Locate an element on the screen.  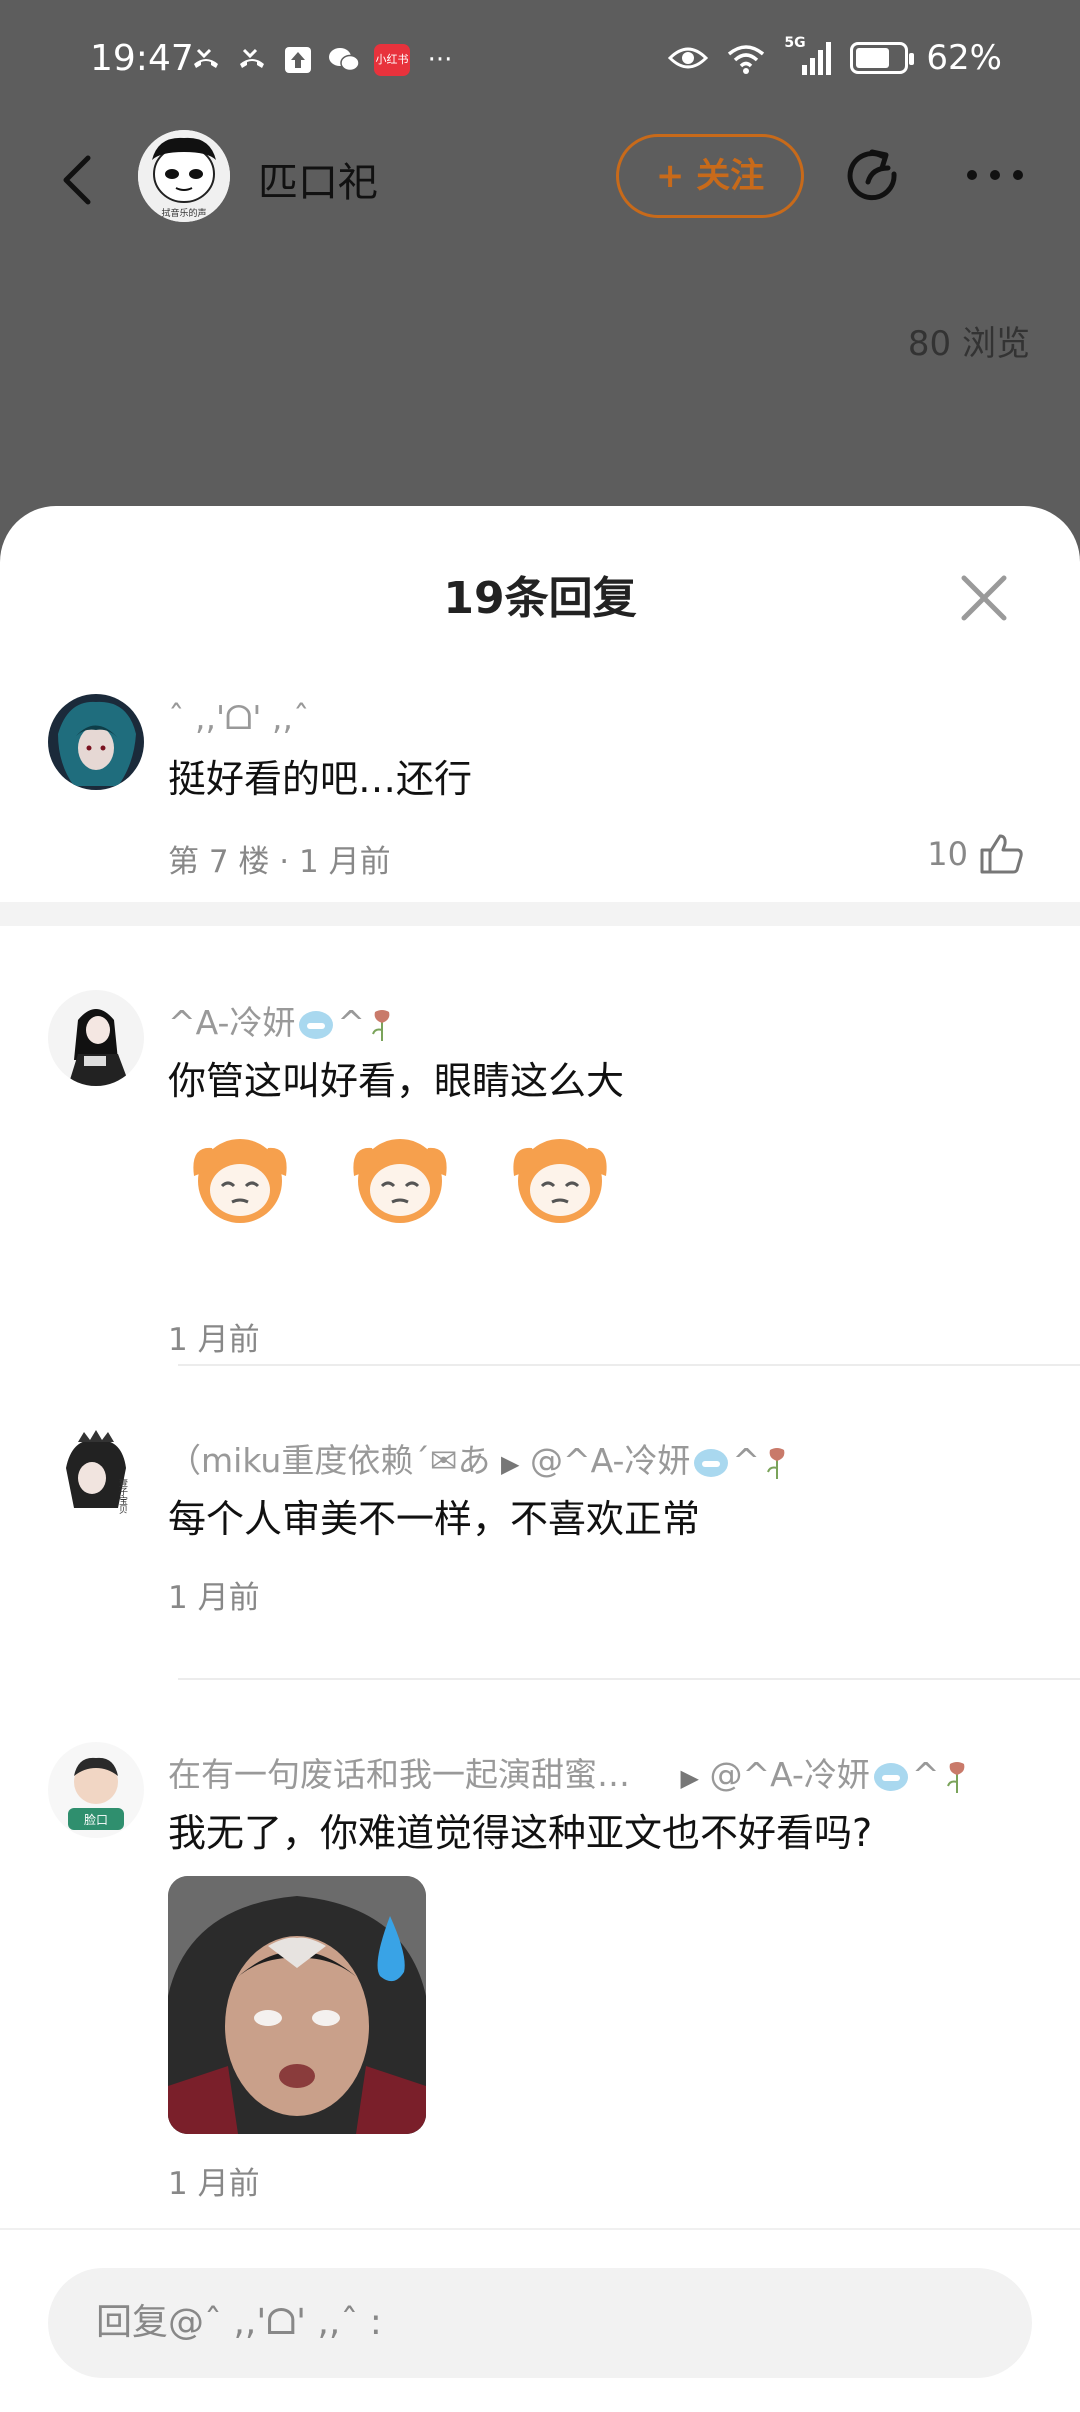
comment-text: 挺好看的吧…还行 is located at coordinates (320, 779).